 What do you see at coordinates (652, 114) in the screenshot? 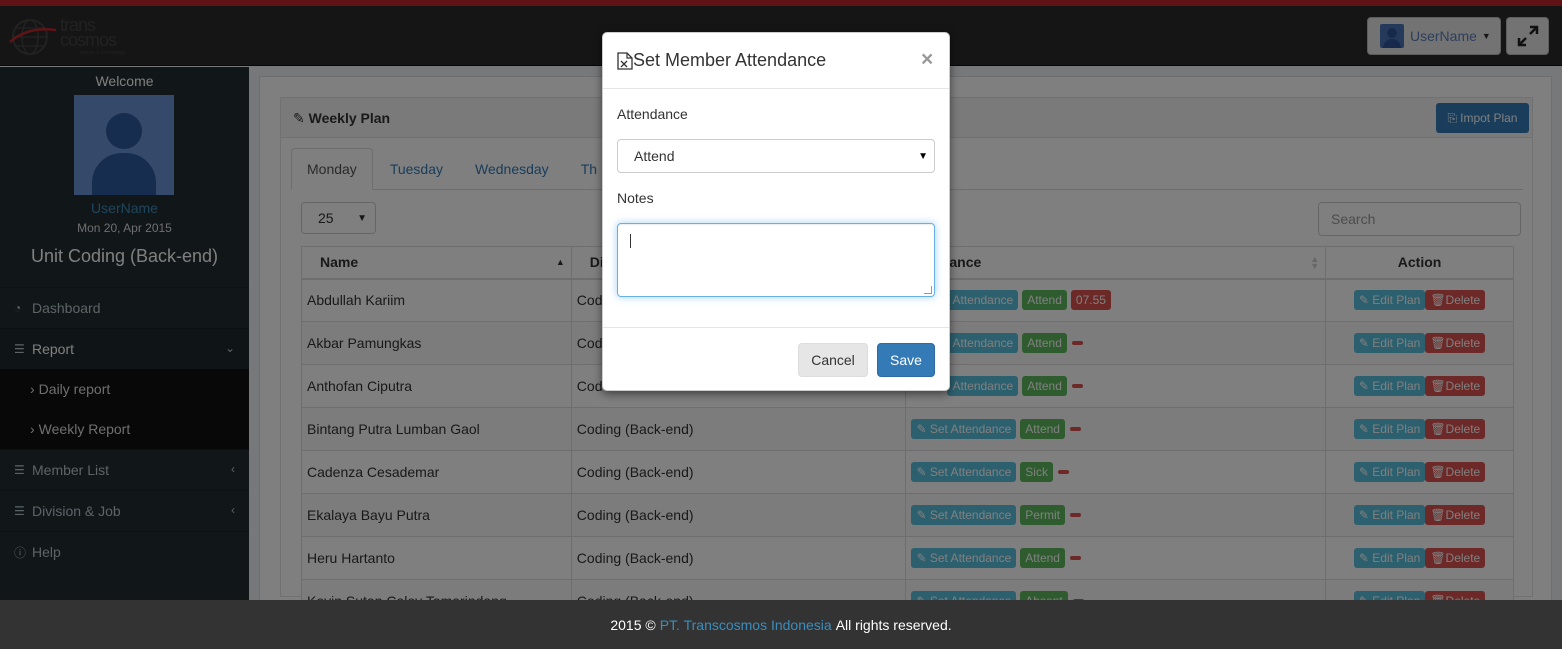
I see `attendance-label: Attendance` at bounding box center [652, 114].